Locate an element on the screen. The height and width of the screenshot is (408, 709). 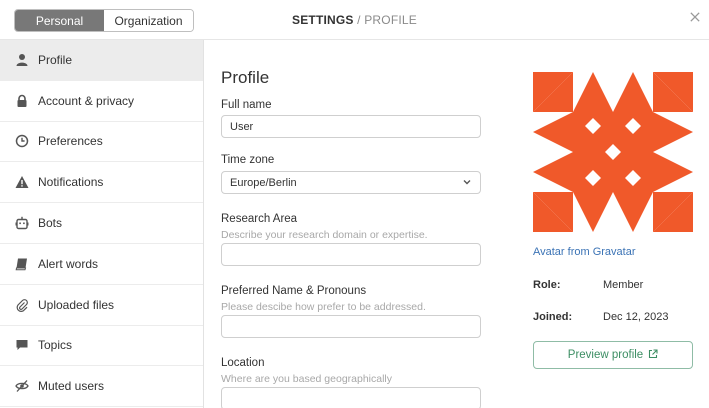
joined-label: Joined: is located at coordinates (553, 317).